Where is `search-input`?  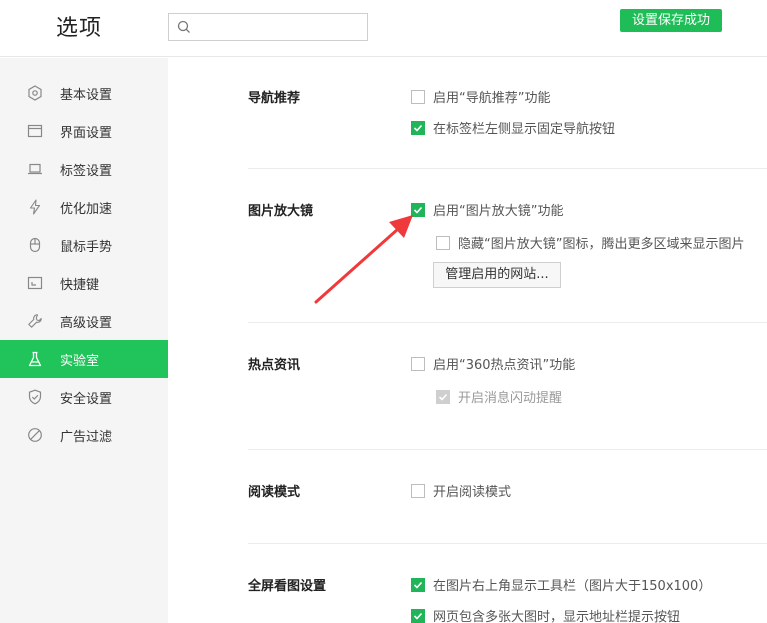
search-input is located at coordinates (268, 27).